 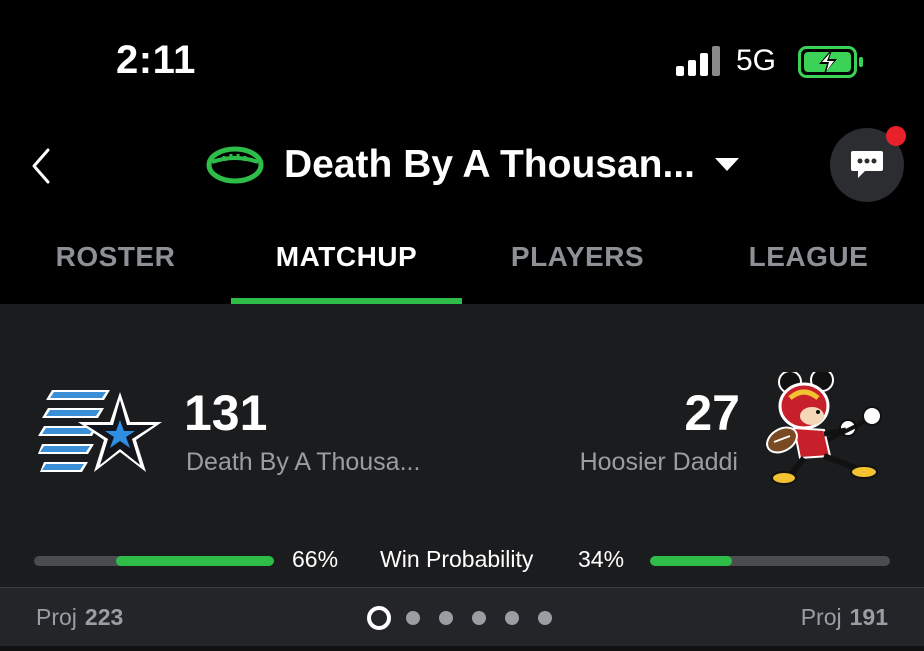 What do you see at coordinates (698, 61) in the screenshot?
I see `signal-icon` at bounding box center [698, 61].